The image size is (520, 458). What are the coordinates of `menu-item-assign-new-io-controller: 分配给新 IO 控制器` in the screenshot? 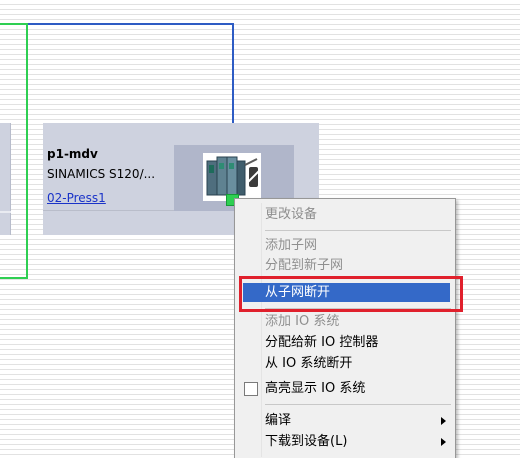 It's located at (321, 343).